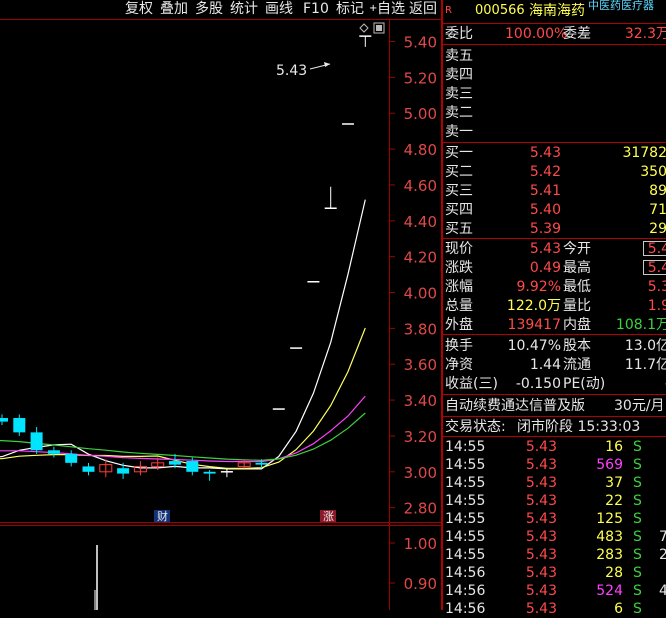  Describe the element at coordinates (555, 56) in the screenshot. I see `sell-level-row: 卖五` at that location.